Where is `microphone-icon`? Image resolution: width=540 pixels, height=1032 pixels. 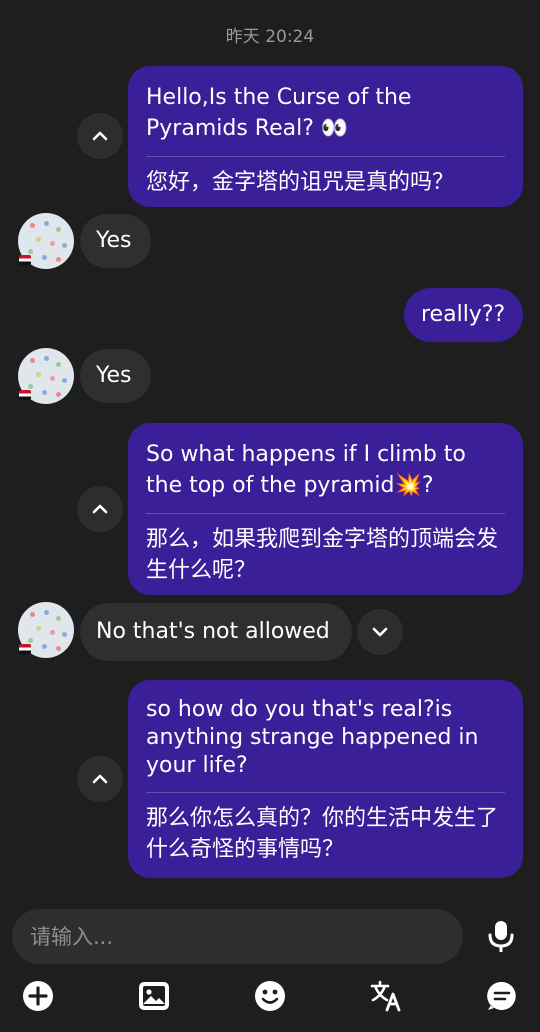 microphone-icon is located at coordinates (501, 936).